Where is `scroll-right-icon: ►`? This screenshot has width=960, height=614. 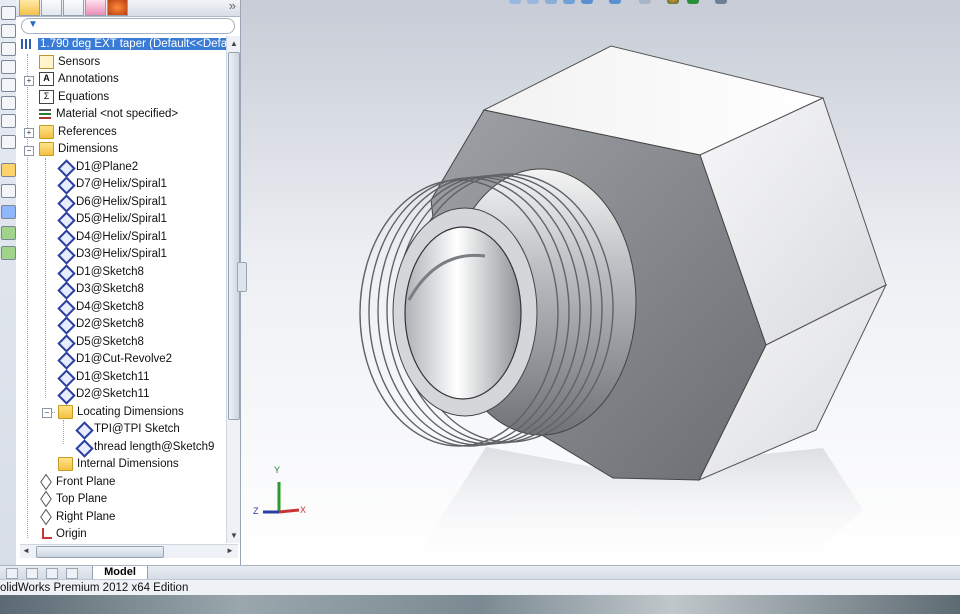
scroll-right-icon: ► is located at coordinates (230, 550).